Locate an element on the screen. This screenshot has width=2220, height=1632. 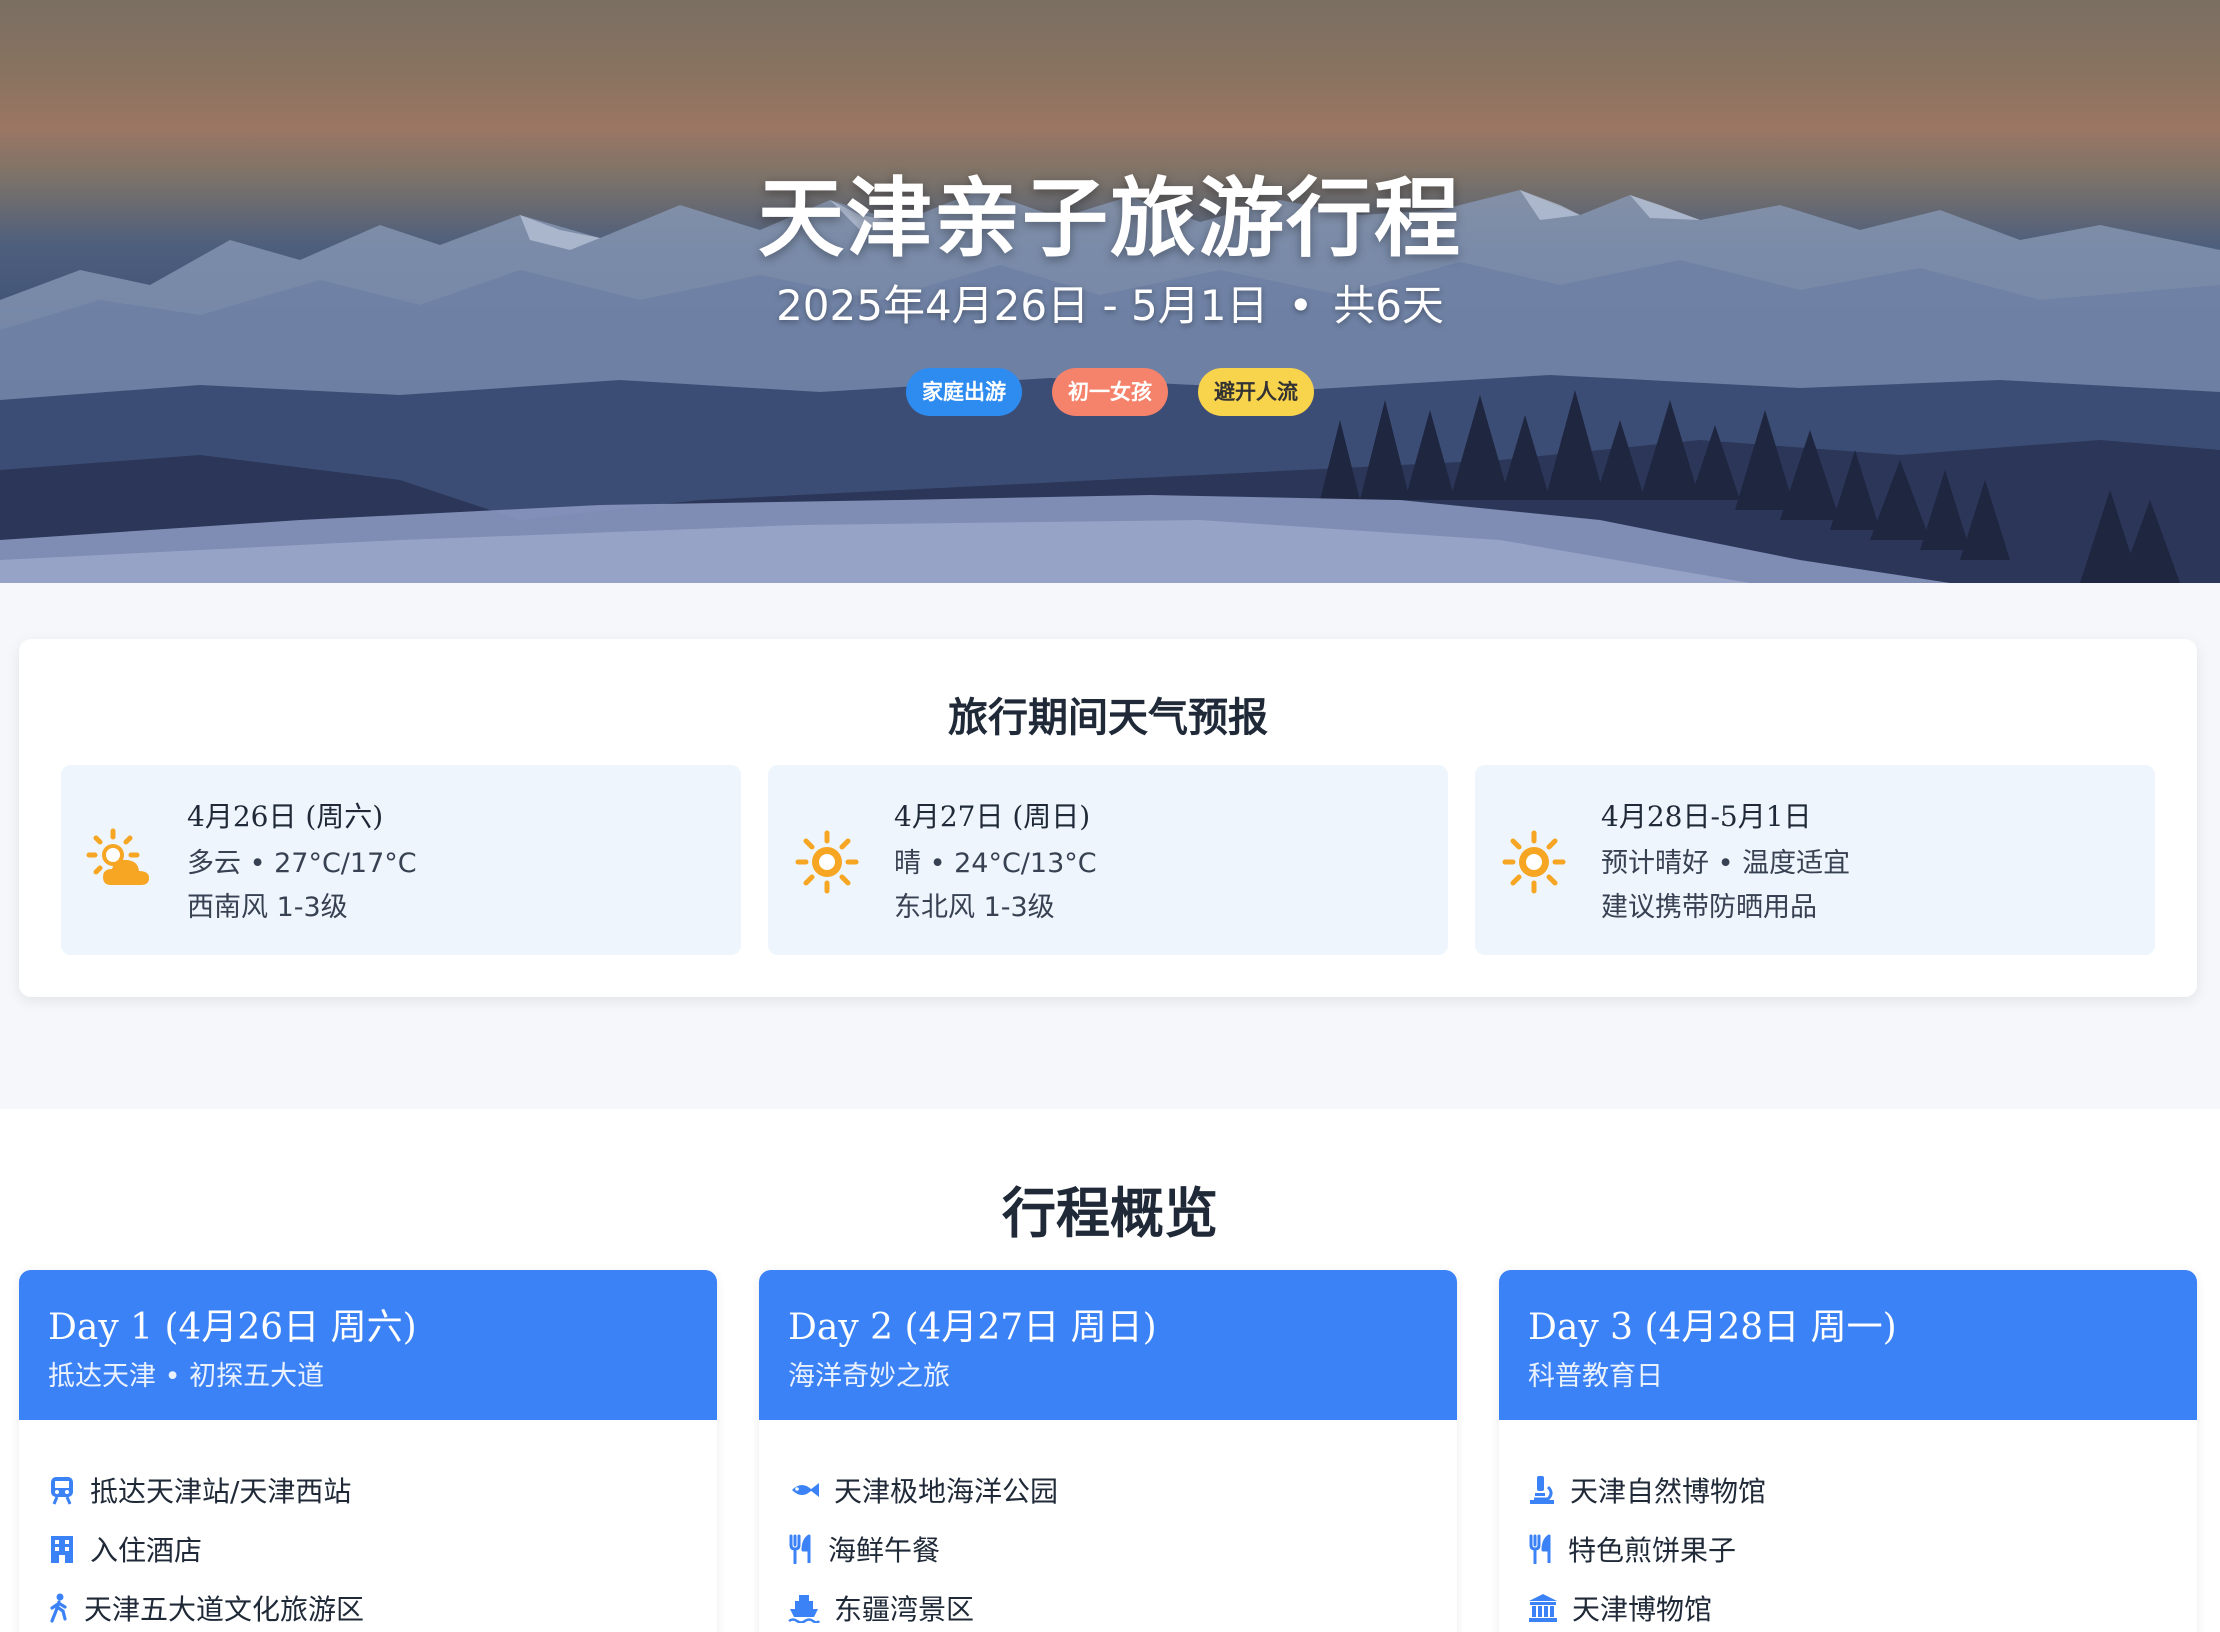
weather-tip: 建议携带防晒用品 is located at coordinates (1709, 907).